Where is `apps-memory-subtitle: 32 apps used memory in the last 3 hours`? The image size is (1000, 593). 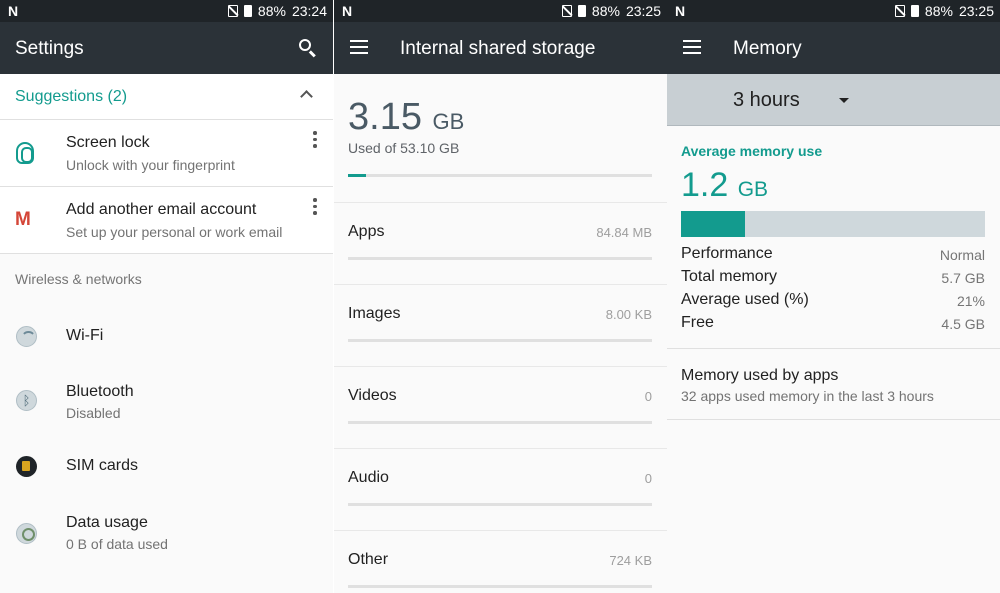
apps-memory-subtitle: 32 apps used memory in the last 3 hours is located at coordinates (807, 396).